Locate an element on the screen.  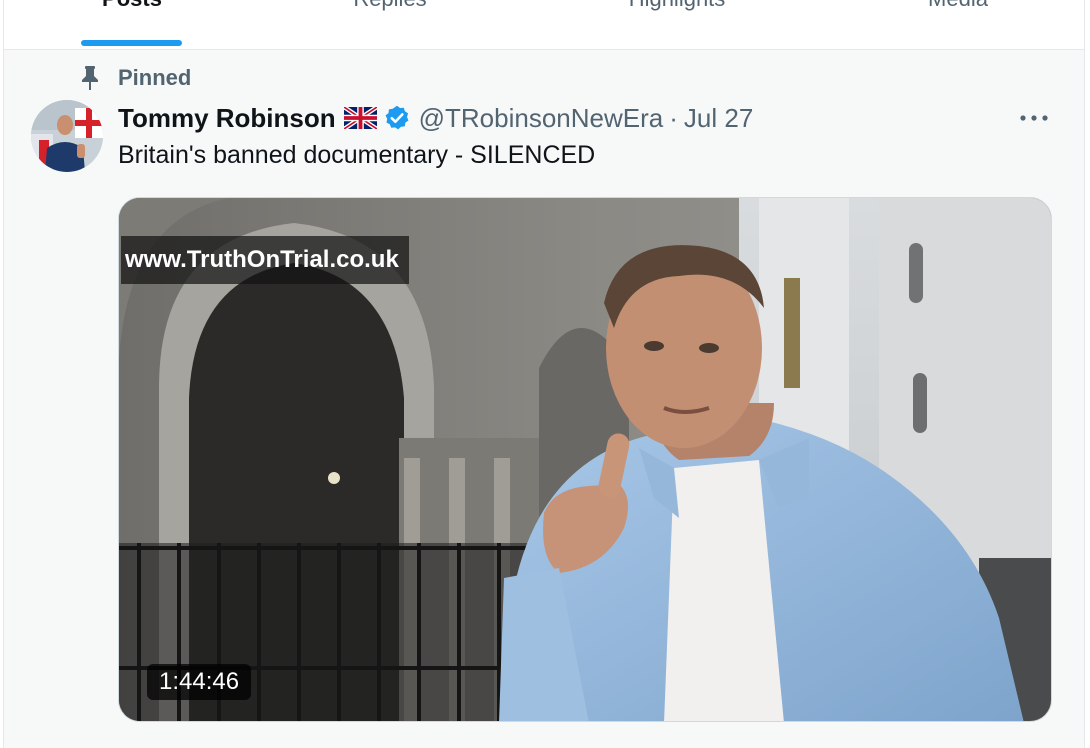
tweet-timestamp: Jul 27 is located at coordinates (718, 118).